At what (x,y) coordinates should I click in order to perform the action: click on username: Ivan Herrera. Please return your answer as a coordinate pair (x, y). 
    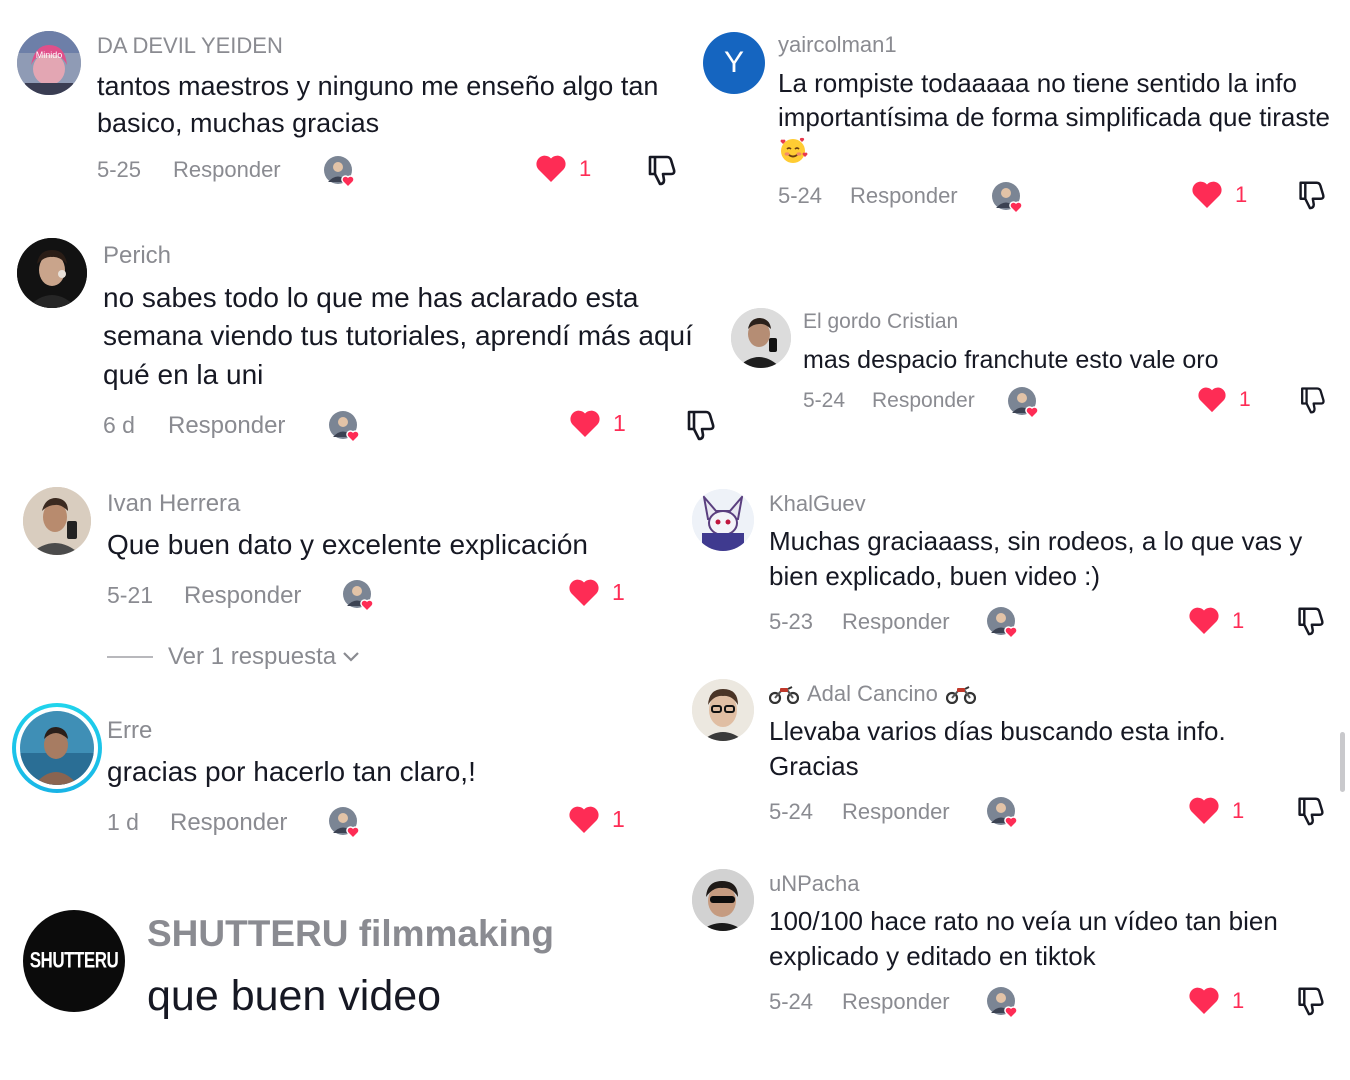
    Looking at the image, I should click on (173, 504).